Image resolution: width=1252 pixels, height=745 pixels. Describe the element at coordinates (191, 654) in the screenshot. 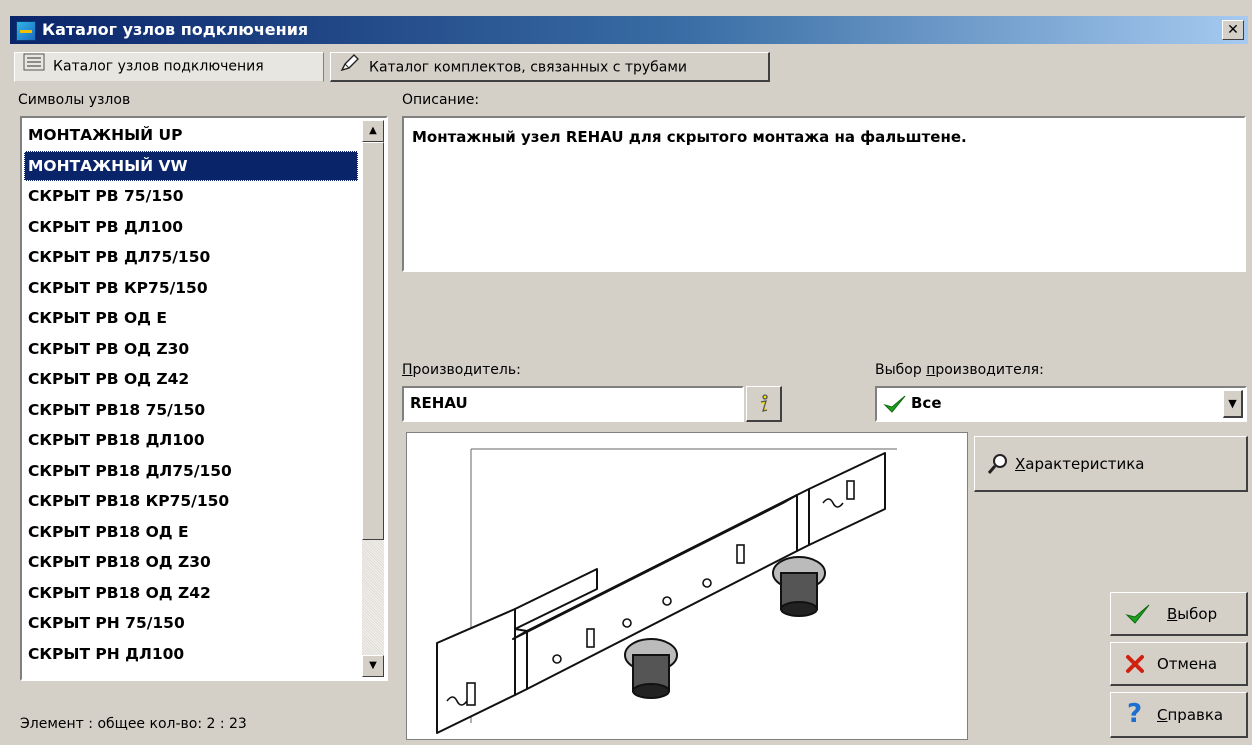

I see `list-item: СКРЫТ РН ДЛ100` at that location.